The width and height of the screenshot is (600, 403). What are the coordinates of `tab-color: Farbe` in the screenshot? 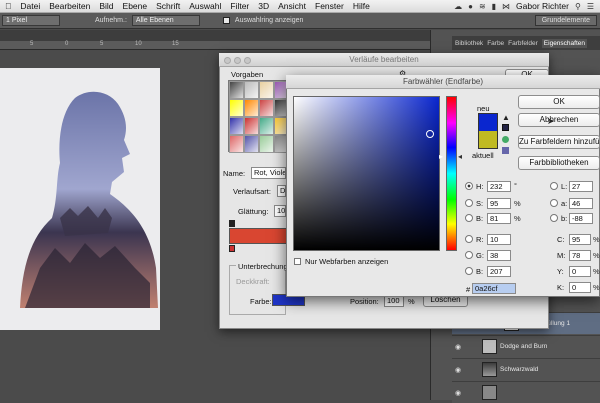 It's located at (495, 43).